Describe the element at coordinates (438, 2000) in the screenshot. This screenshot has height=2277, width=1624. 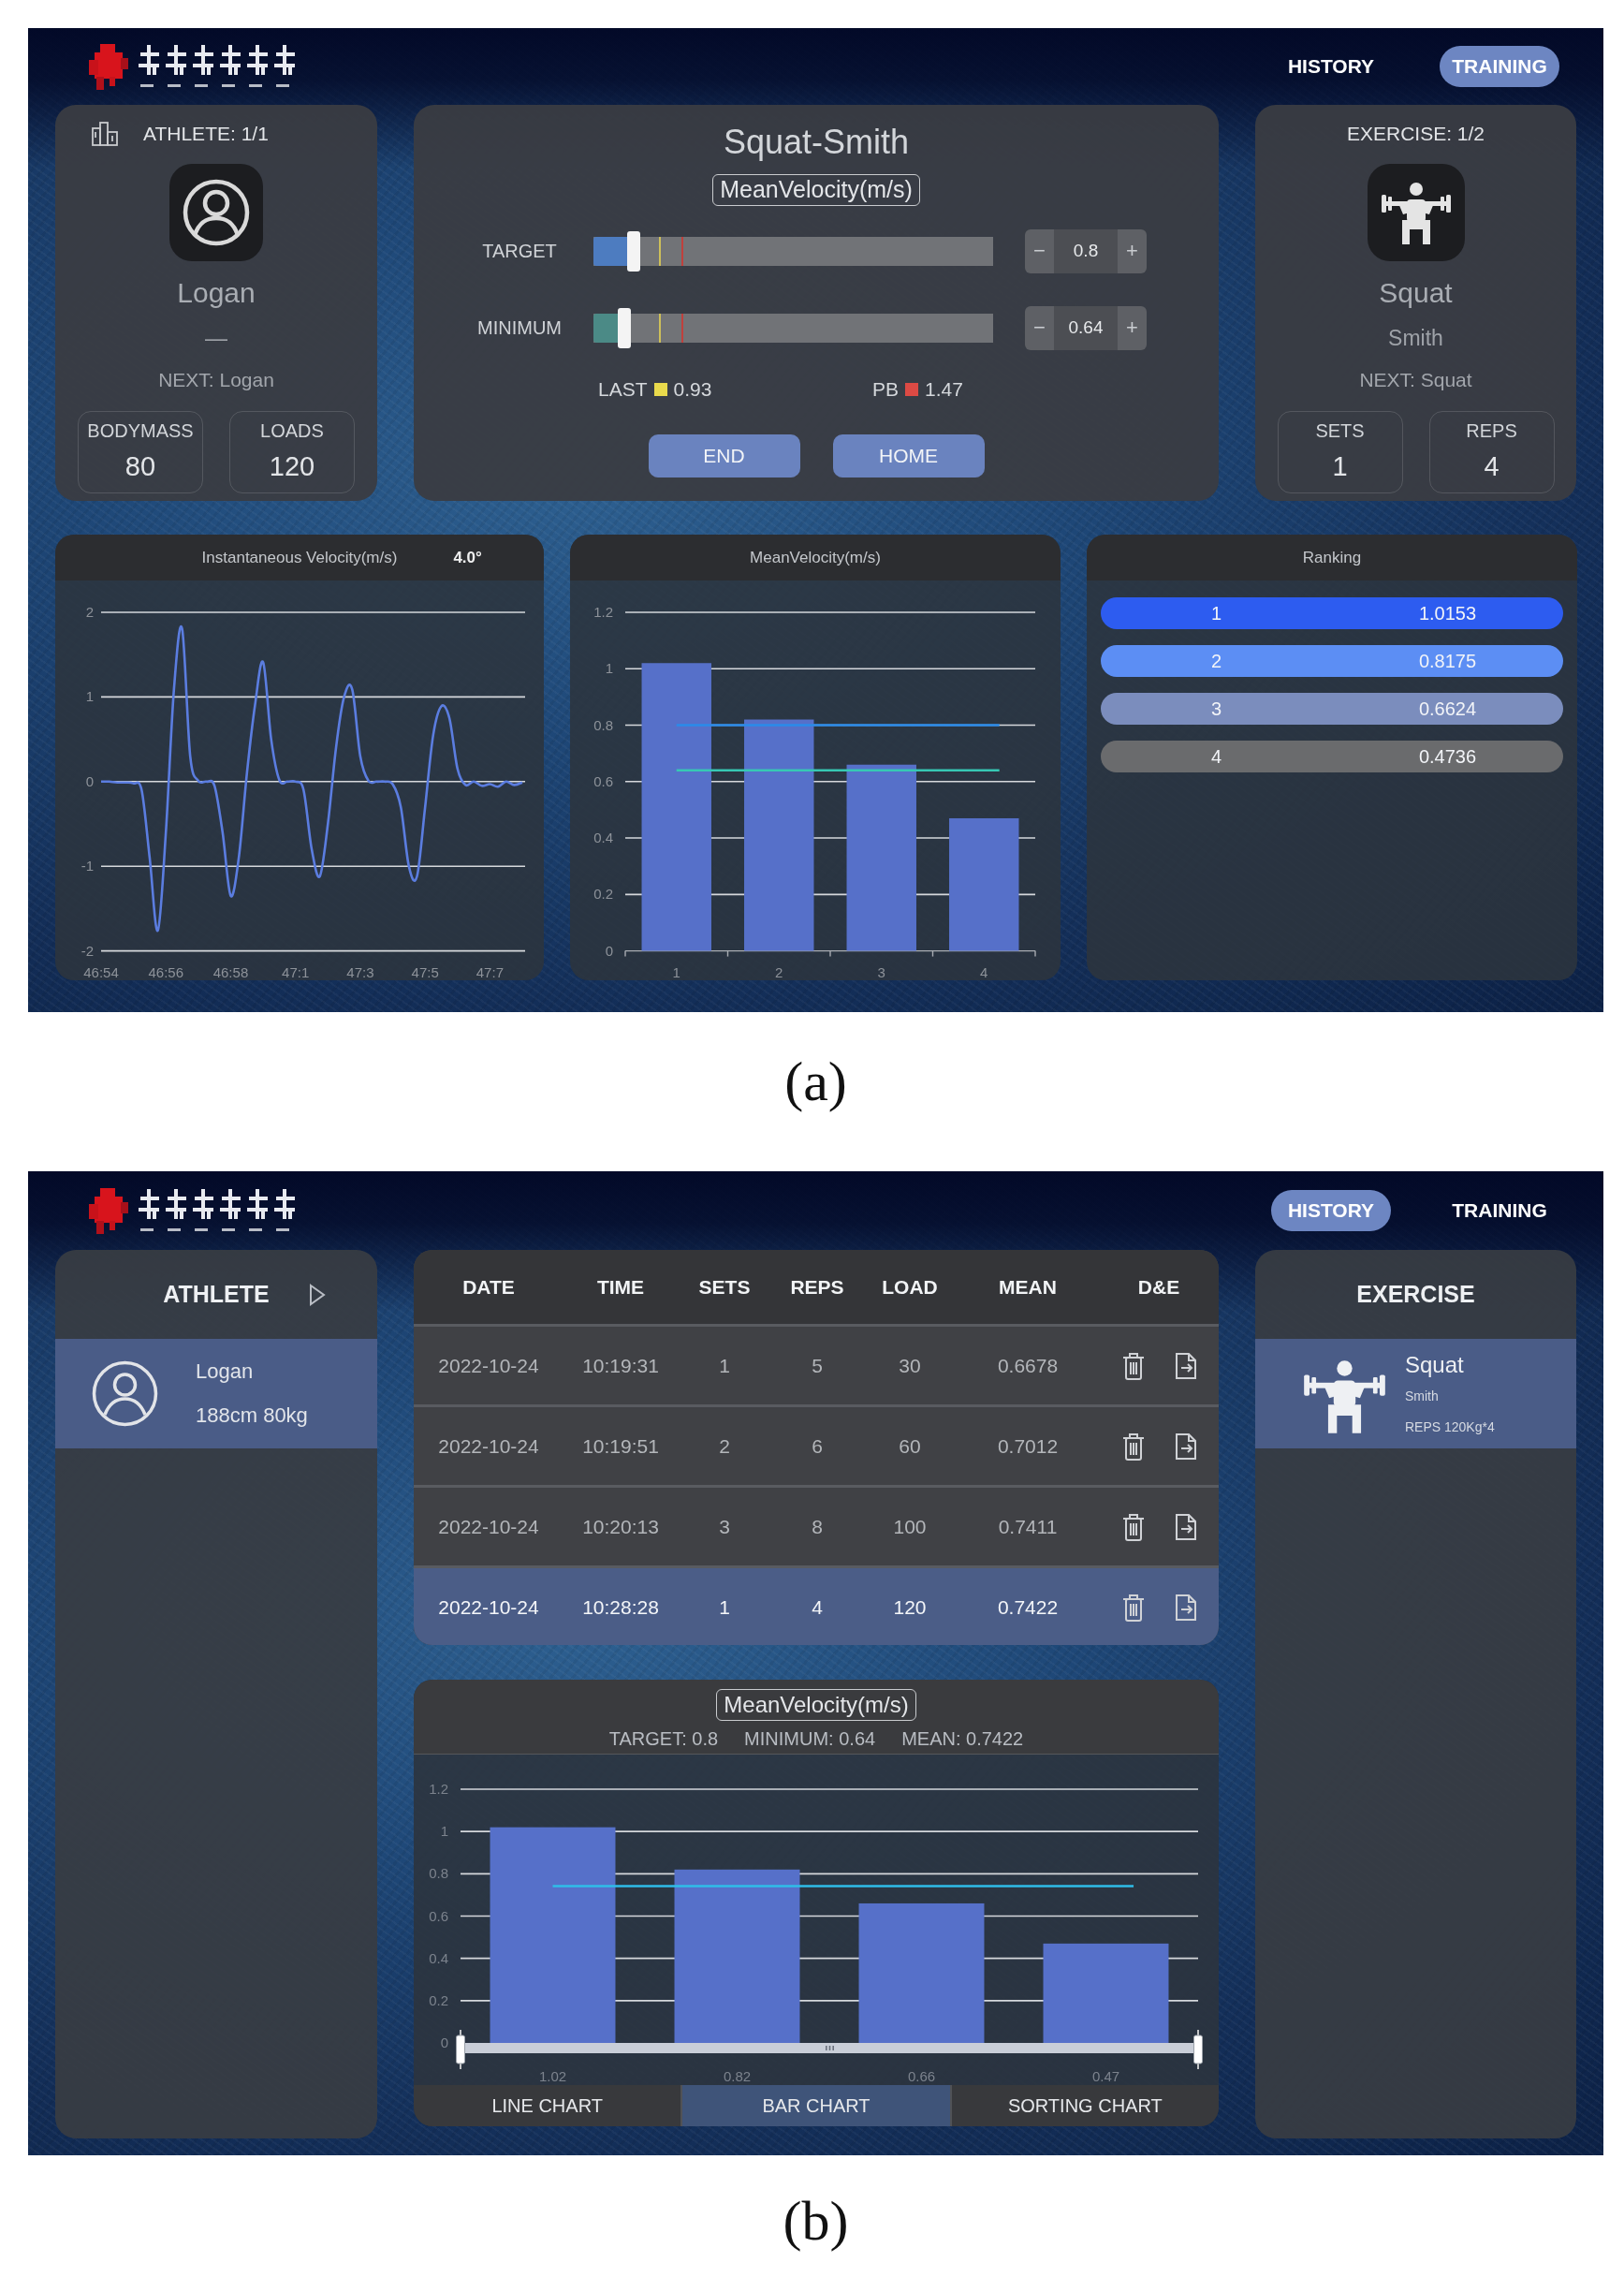
I see `axis-tick-label: 0.2` at that location.